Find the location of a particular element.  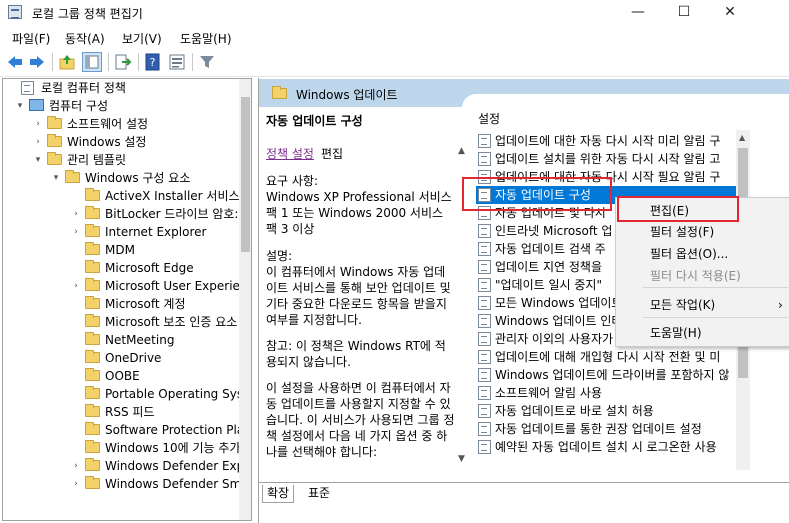

tree-item-label: MDM is located at coordinates (120, 250).